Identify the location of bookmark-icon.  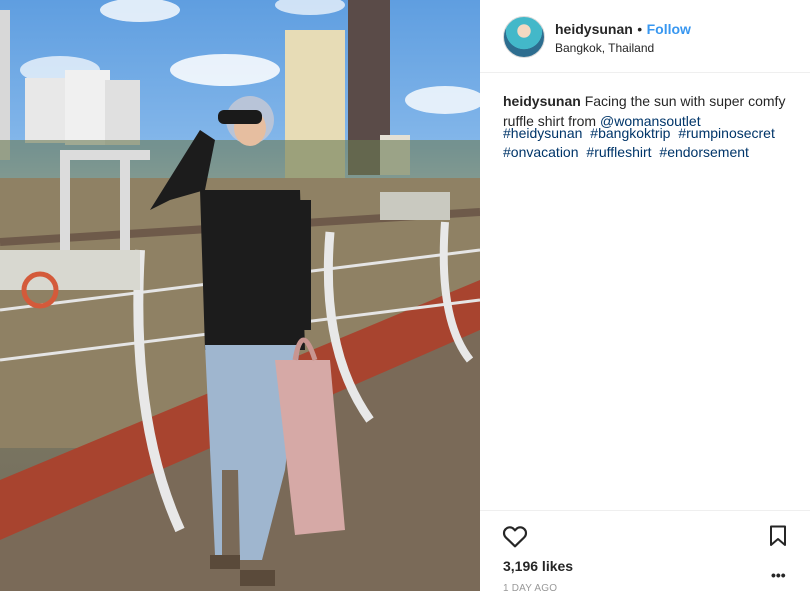
(778, 538).